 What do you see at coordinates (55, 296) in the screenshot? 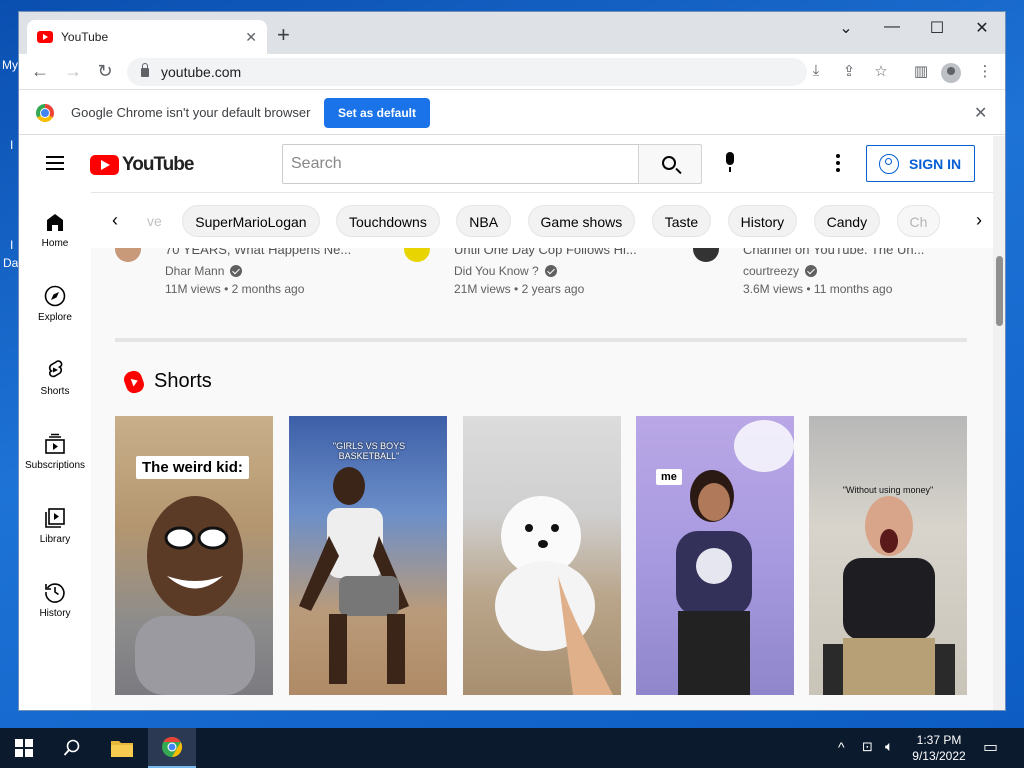
I see `explore-icon` at bounding box center [55, 296].